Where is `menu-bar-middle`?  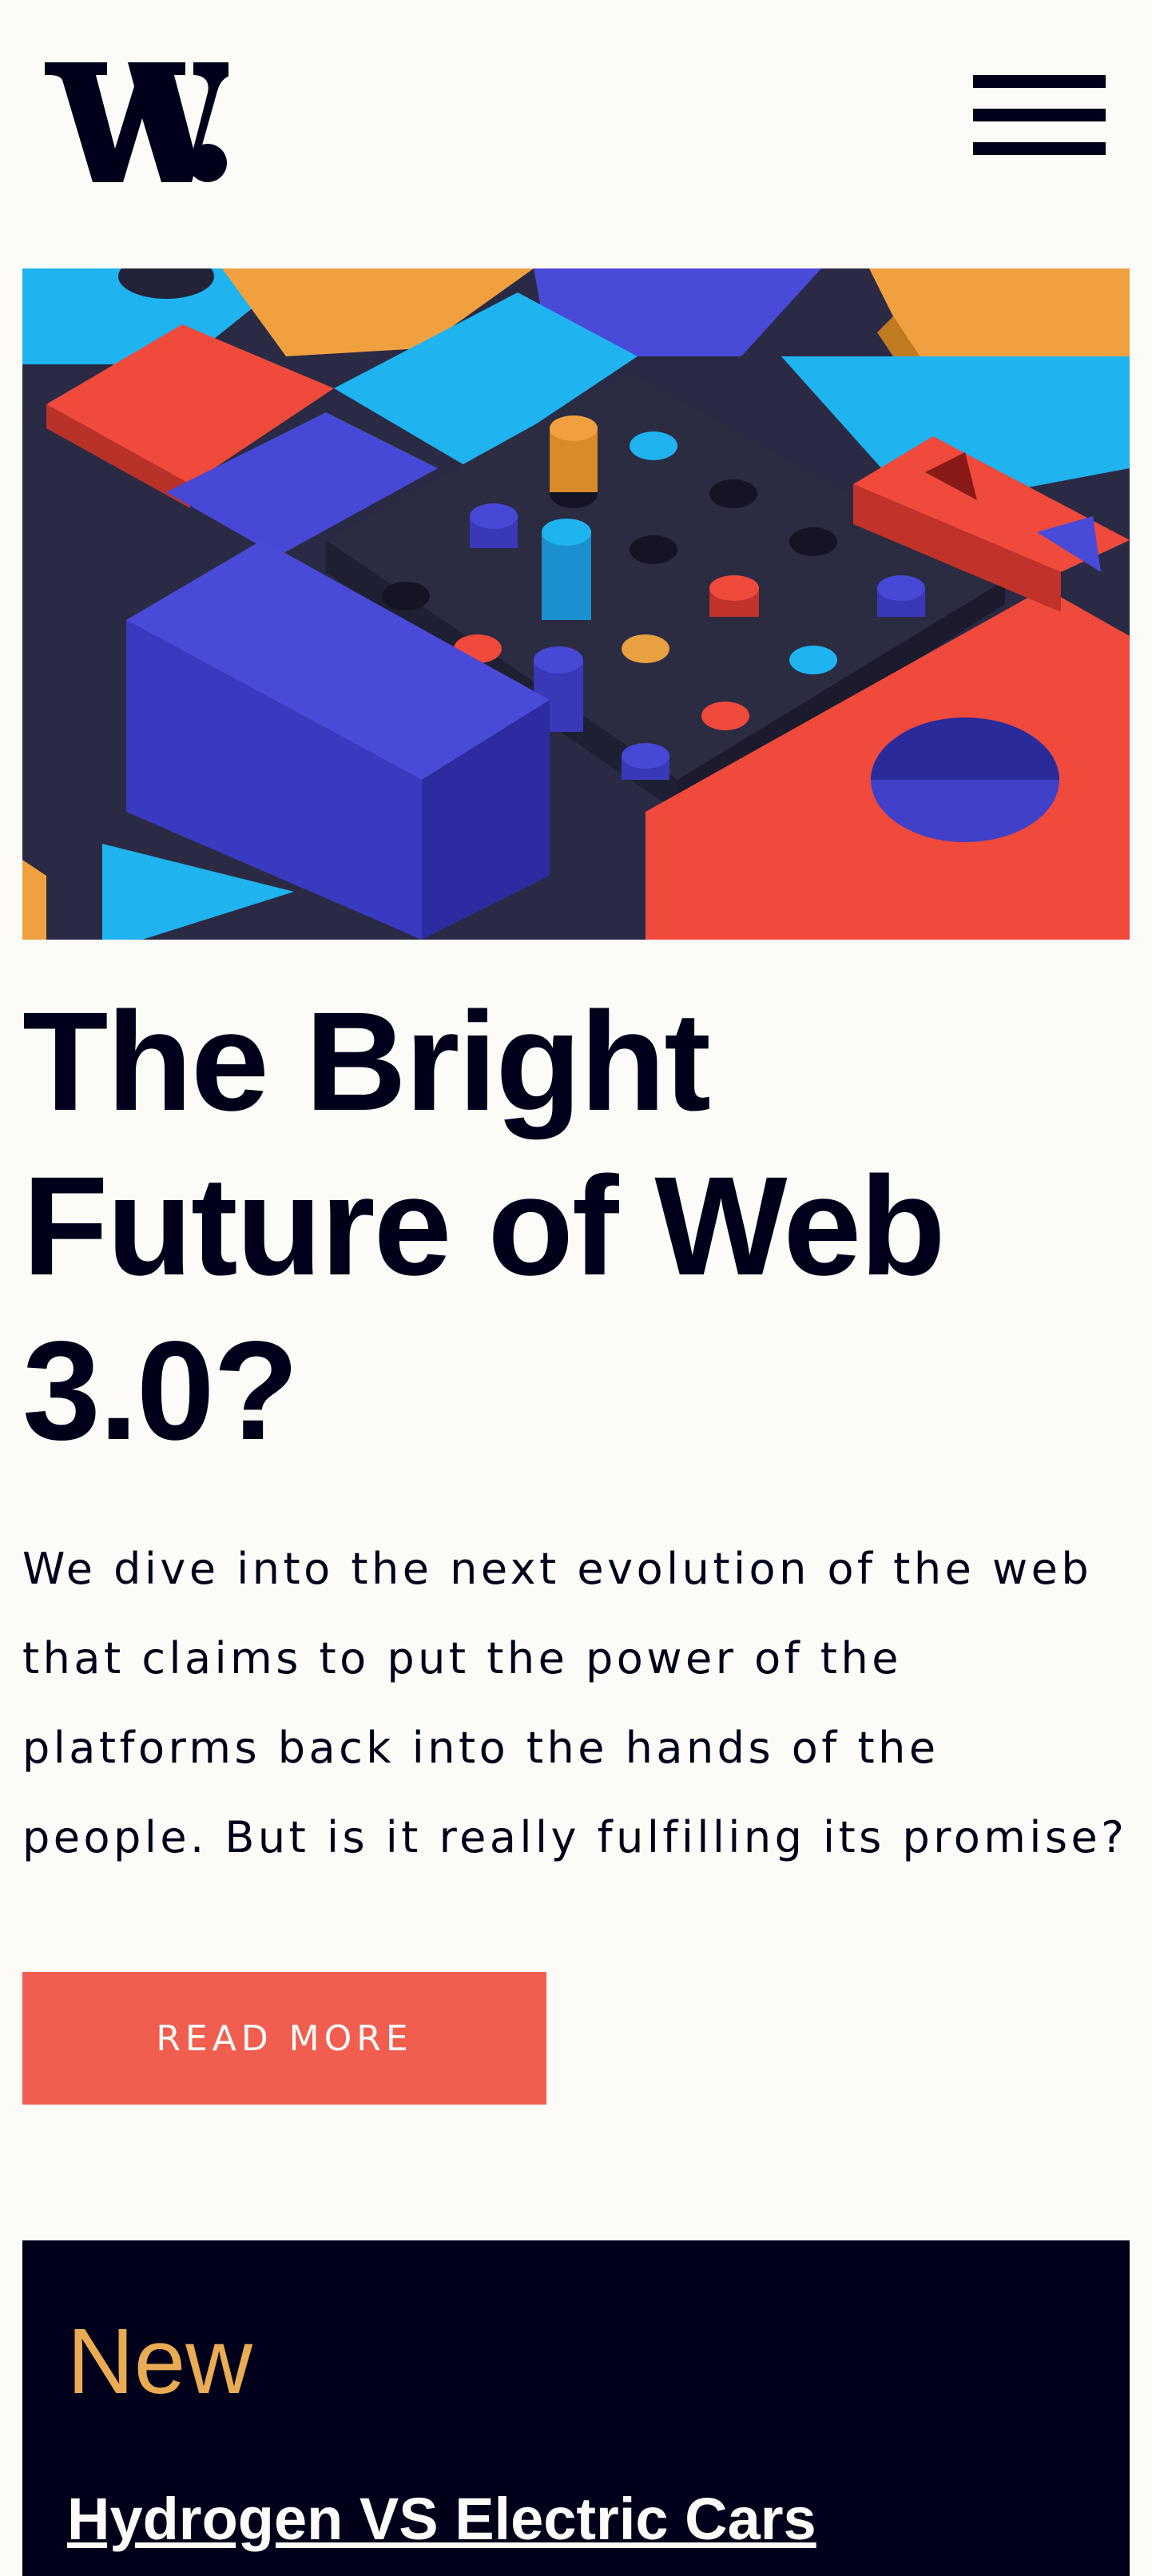
menu-bar-middle is located at coordinates (1039, 115).